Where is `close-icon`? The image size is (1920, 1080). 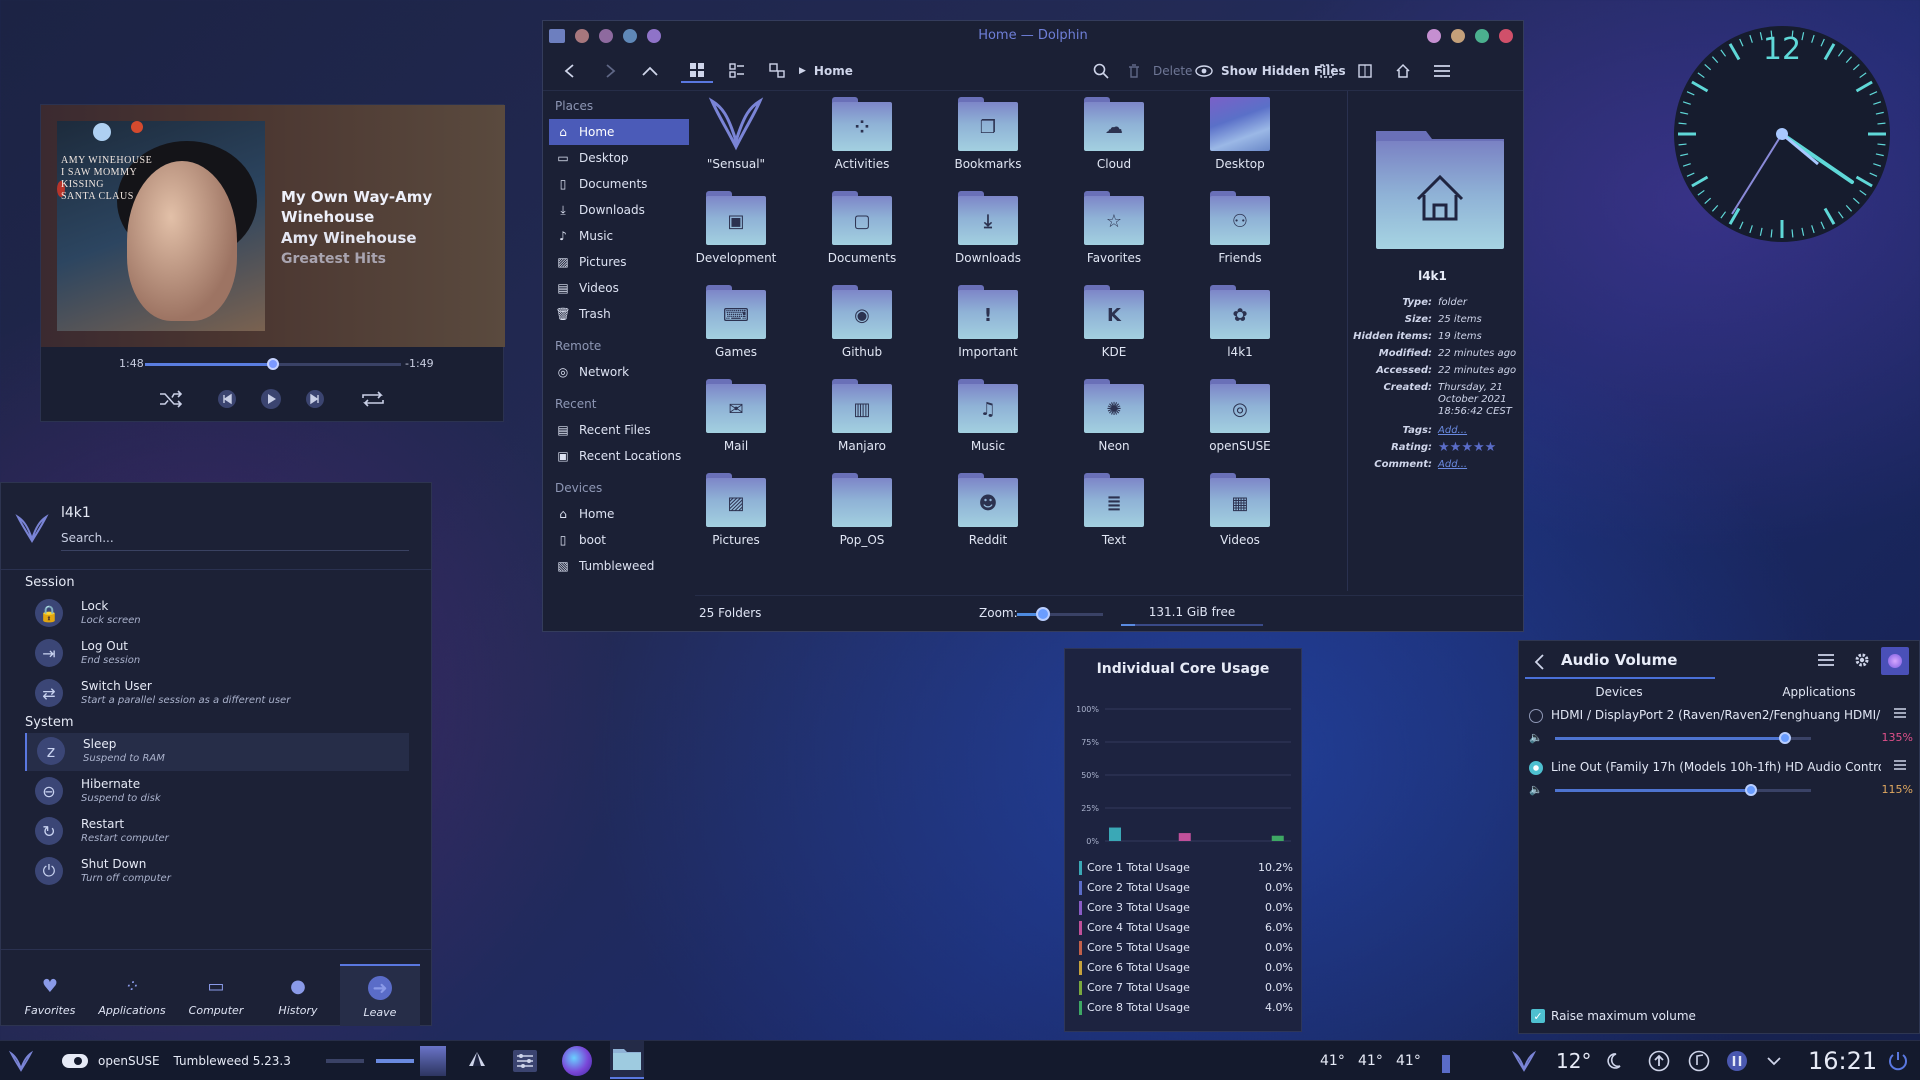 close-icon is located at coordinates (1506, 36).